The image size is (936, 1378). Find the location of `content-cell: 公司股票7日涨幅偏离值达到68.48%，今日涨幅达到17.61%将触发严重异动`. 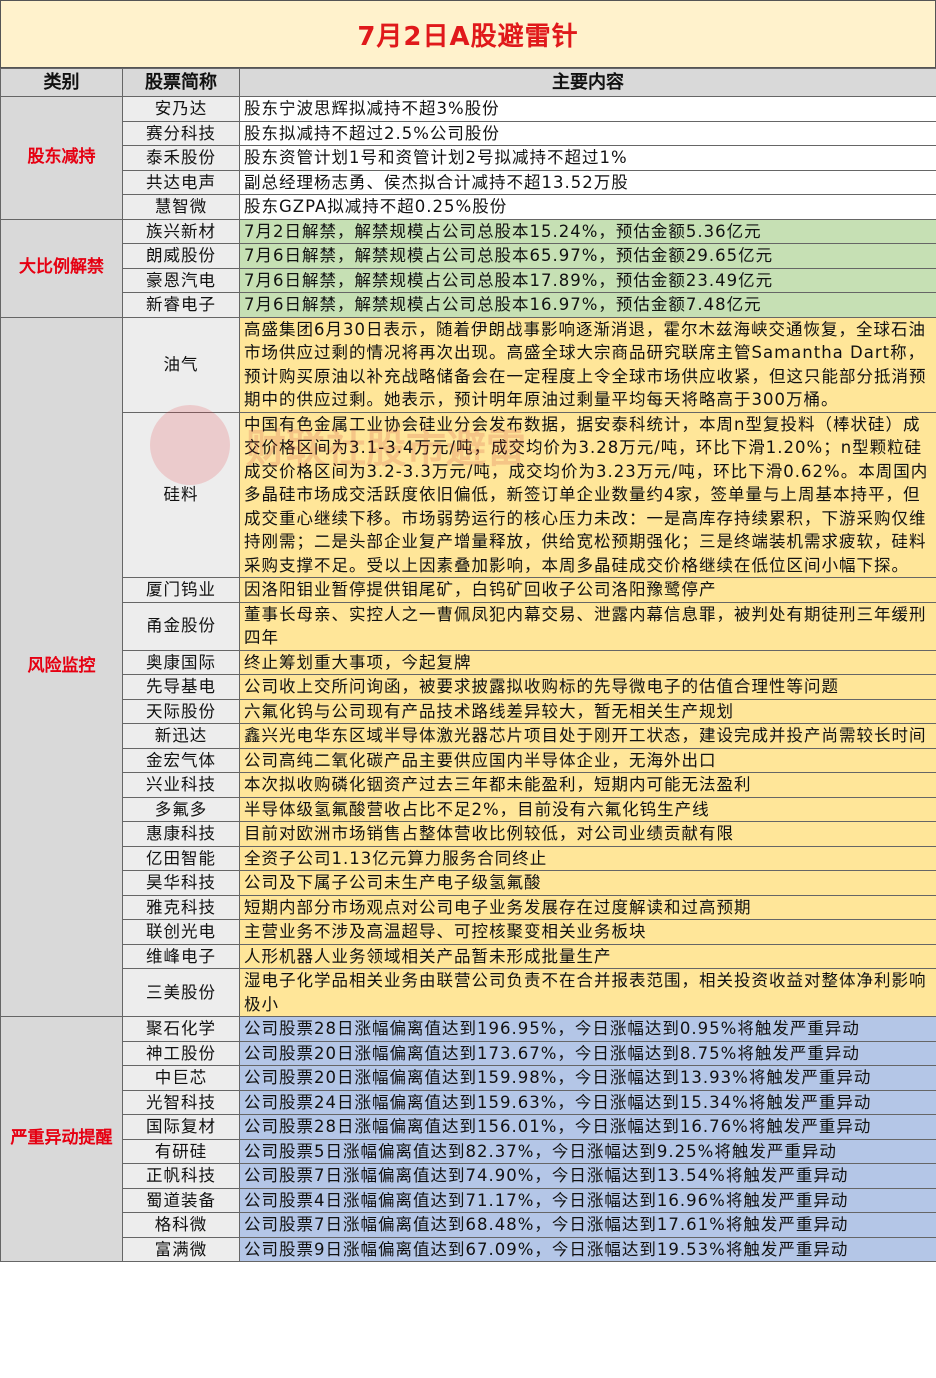

content-cell: 公司股票7日涨幅偏离值达到68.48%，今日涨幅达到17.61%将触发严重异动 is located at coordinates (587, 1225).